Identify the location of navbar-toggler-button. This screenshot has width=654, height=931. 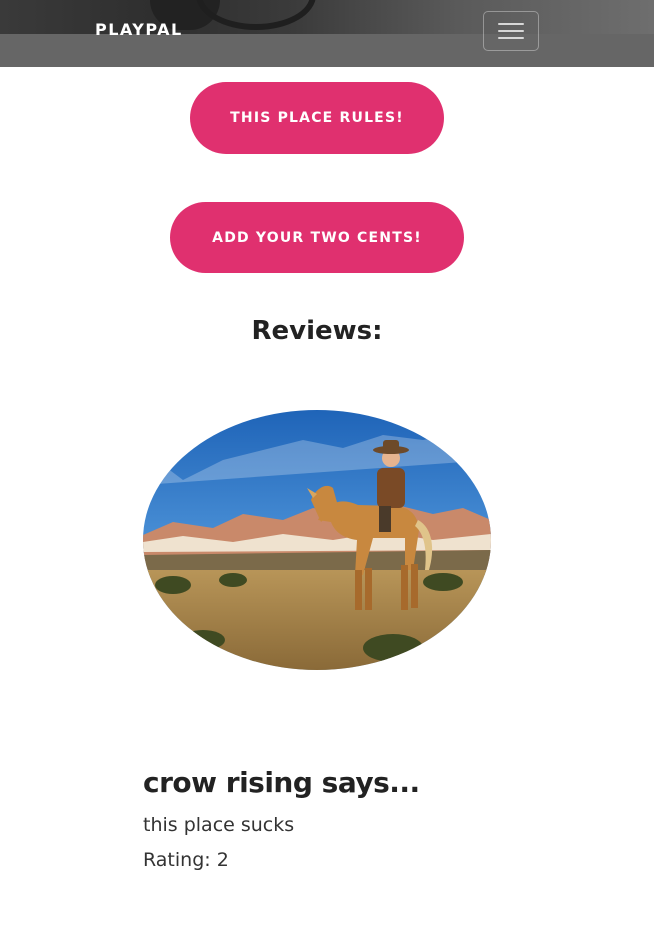
(511, 31).